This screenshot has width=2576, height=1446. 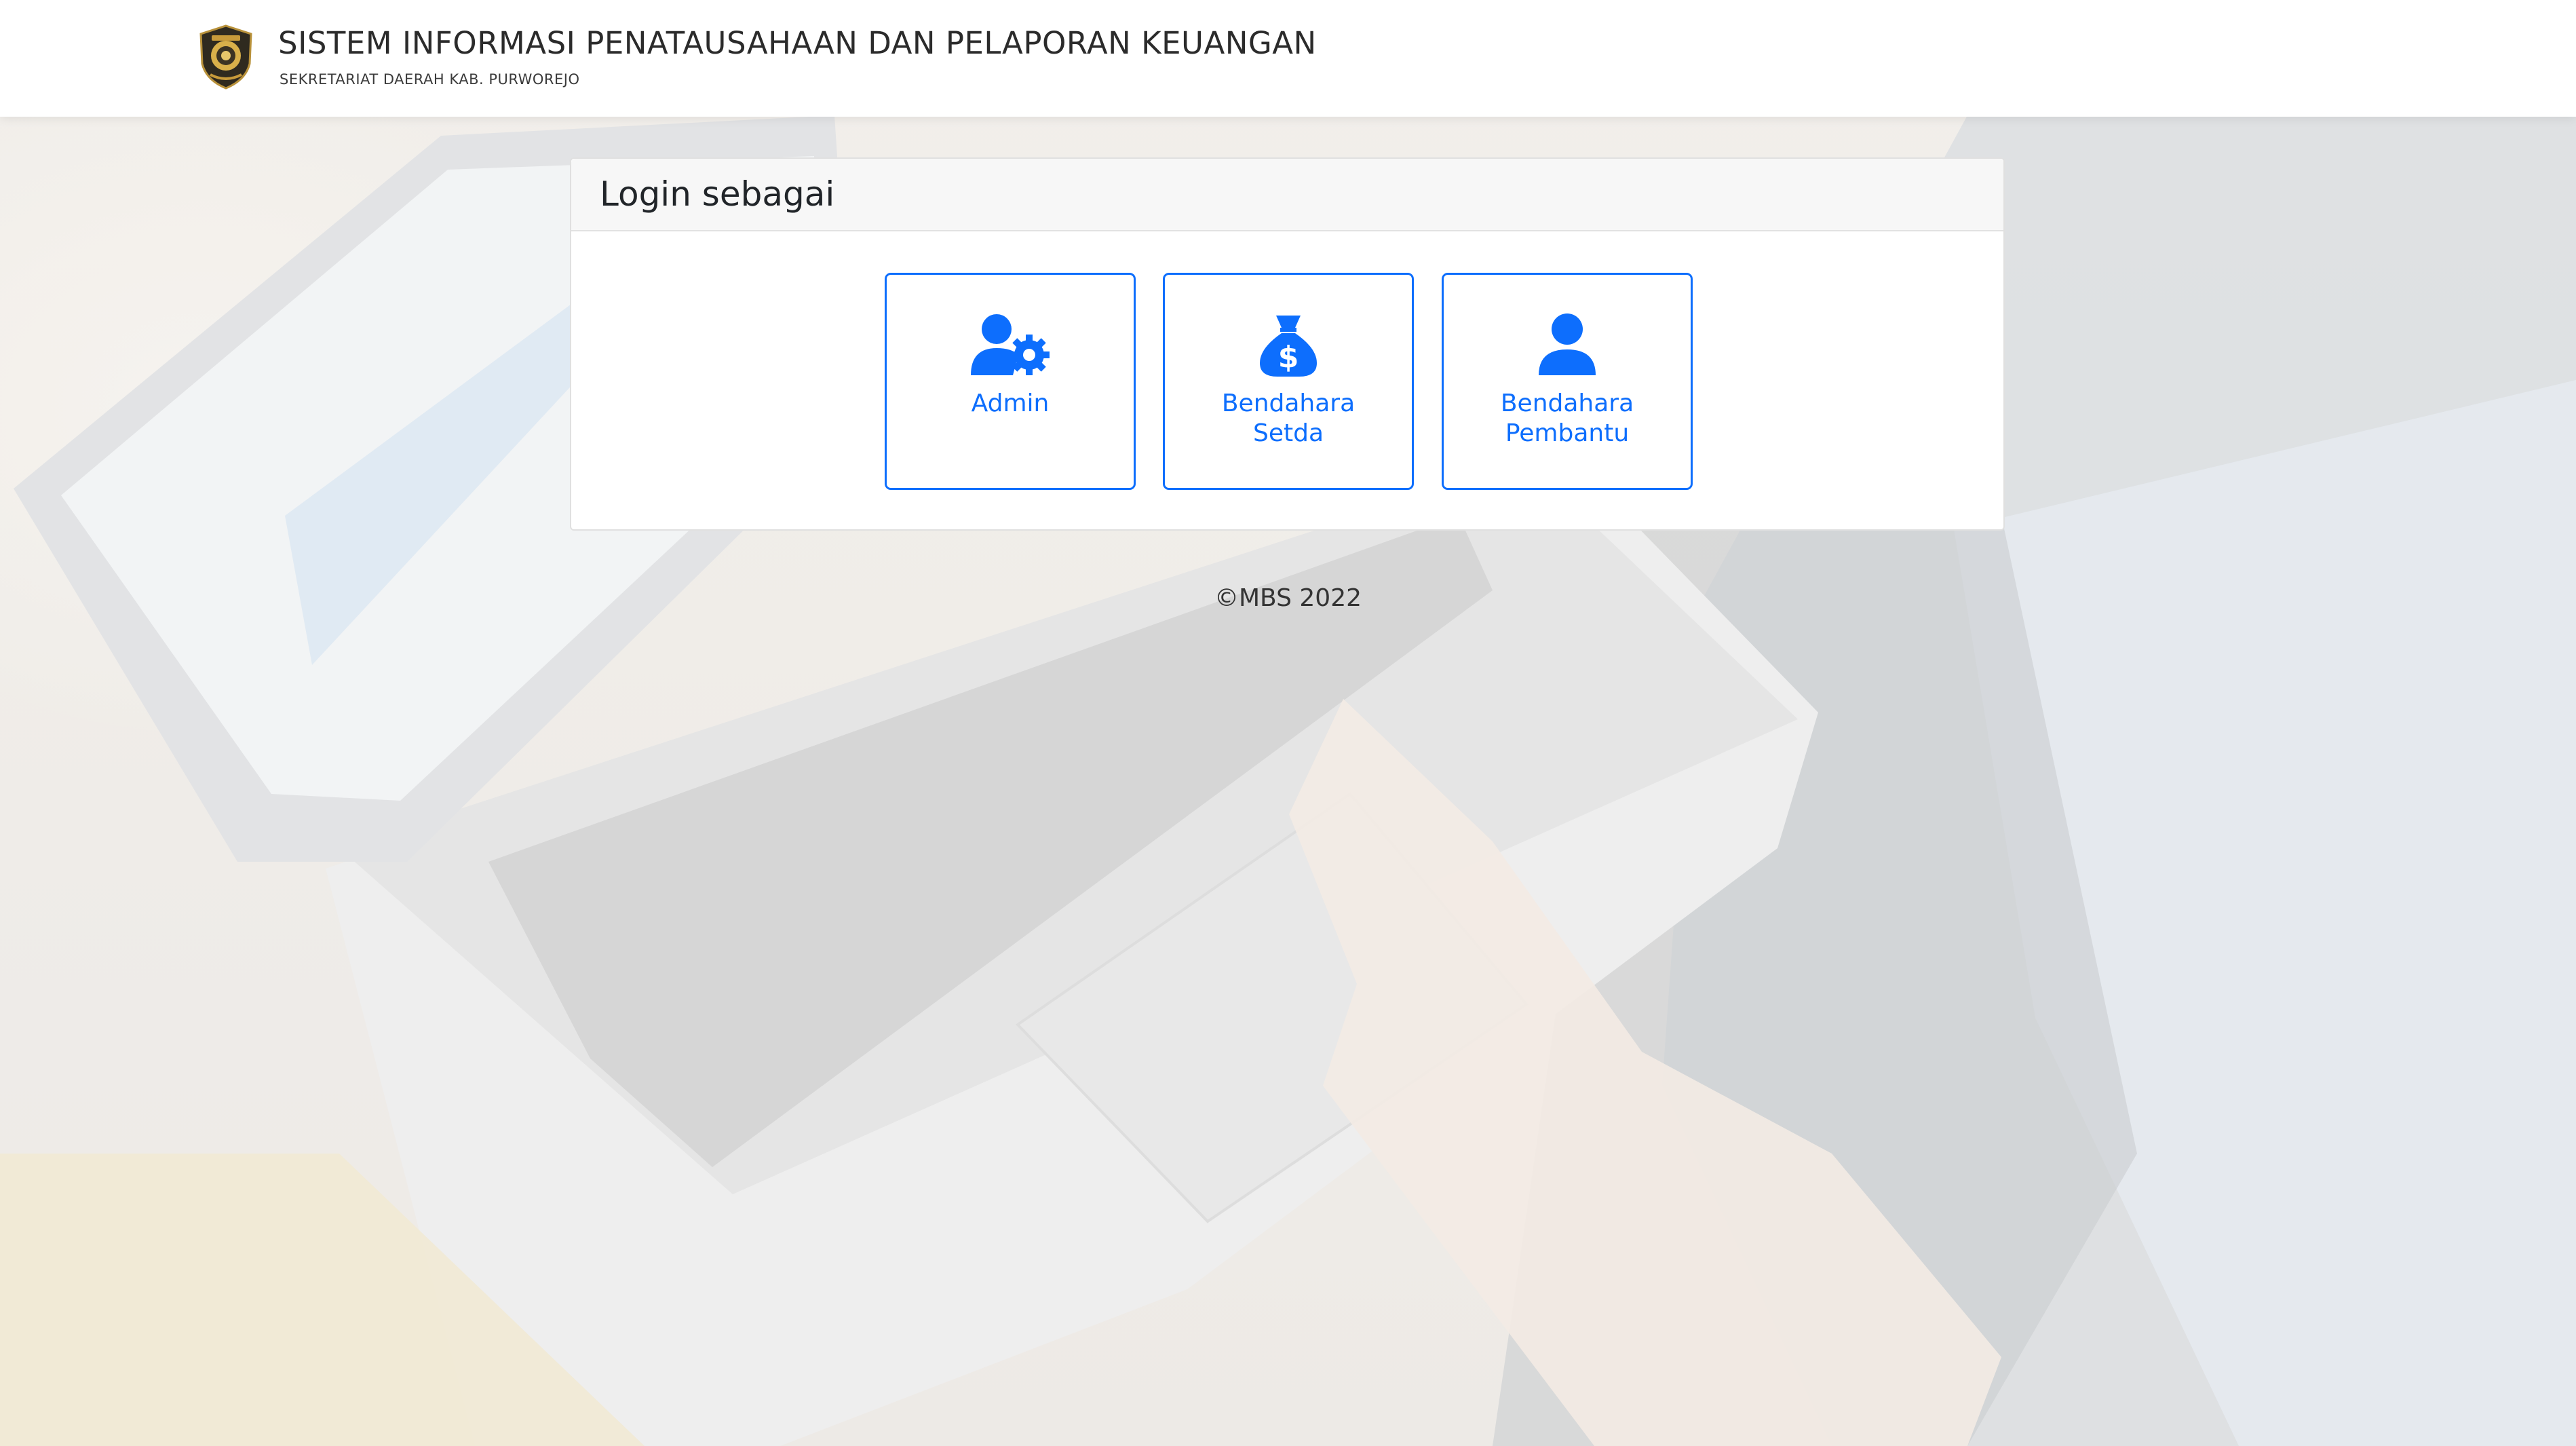 What do you see at coordinates (1567, 418) in the screenshot?
I see `bendahara-pembantu-label: Bendahara Pembantu` at bounding box center [1567, 418].